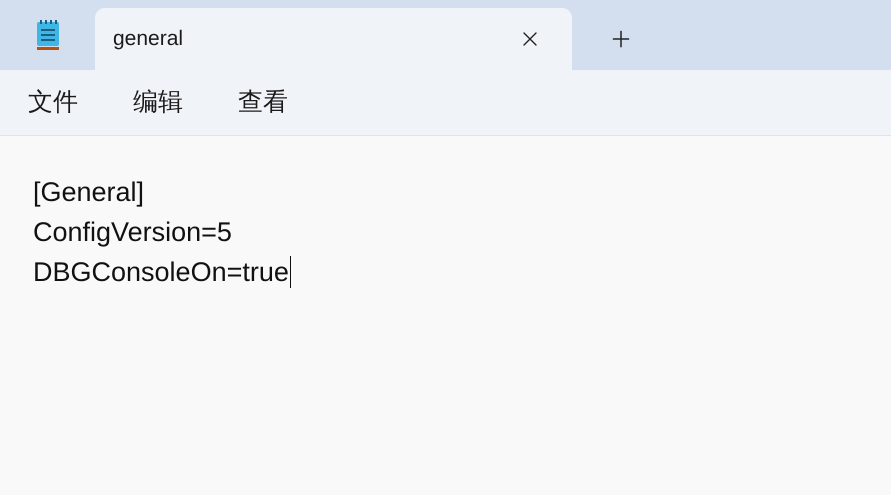 This screenshot has height=495, width=891. What do you see at coordinates (333, 39) in the screenshot?
I see `document-tab: general` at bounding box center [333, 39].